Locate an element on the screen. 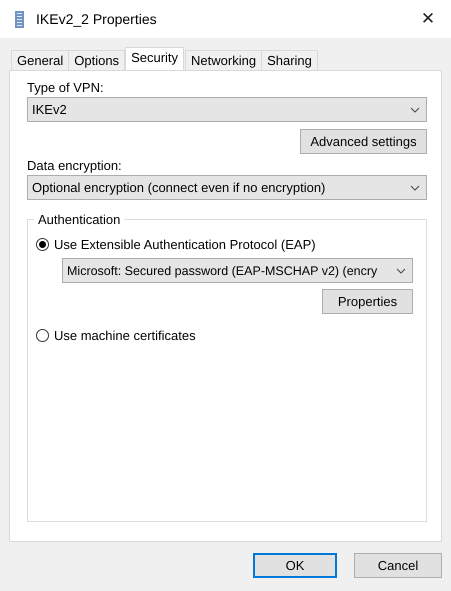 The height and width of the screenshot is (591, 451). dropdown: Microsoft: Secured password (EAP-MSCHAP v2) (encry is located at coordinates (237, 270).